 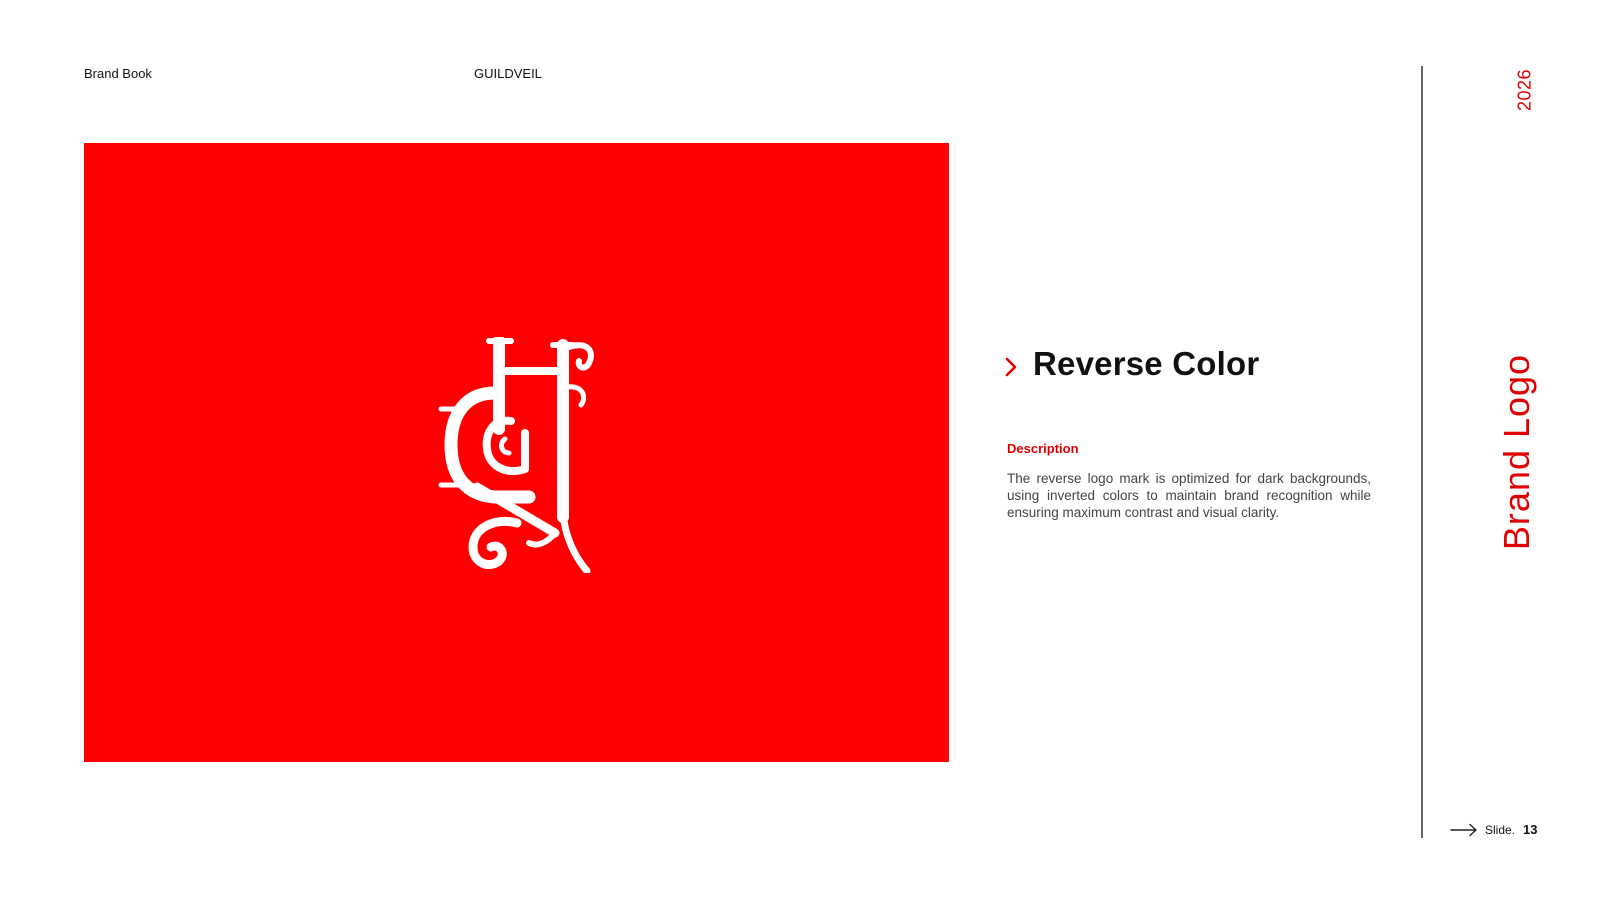 I want to click on brand-name-label: GUILDVEIL, so click(x=508, y=73).